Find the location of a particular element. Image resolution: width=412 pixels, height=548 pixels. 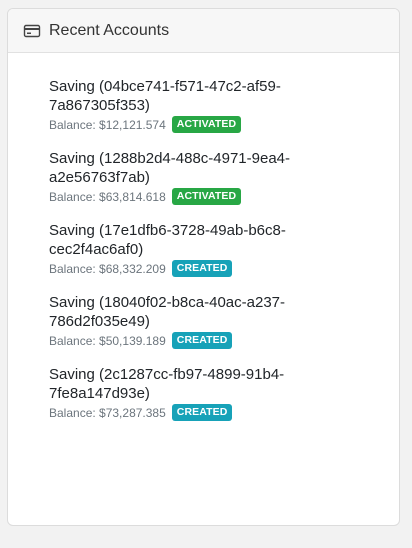

account-balance: Balance: $12,121.574 is located at coordinates (107, 124).